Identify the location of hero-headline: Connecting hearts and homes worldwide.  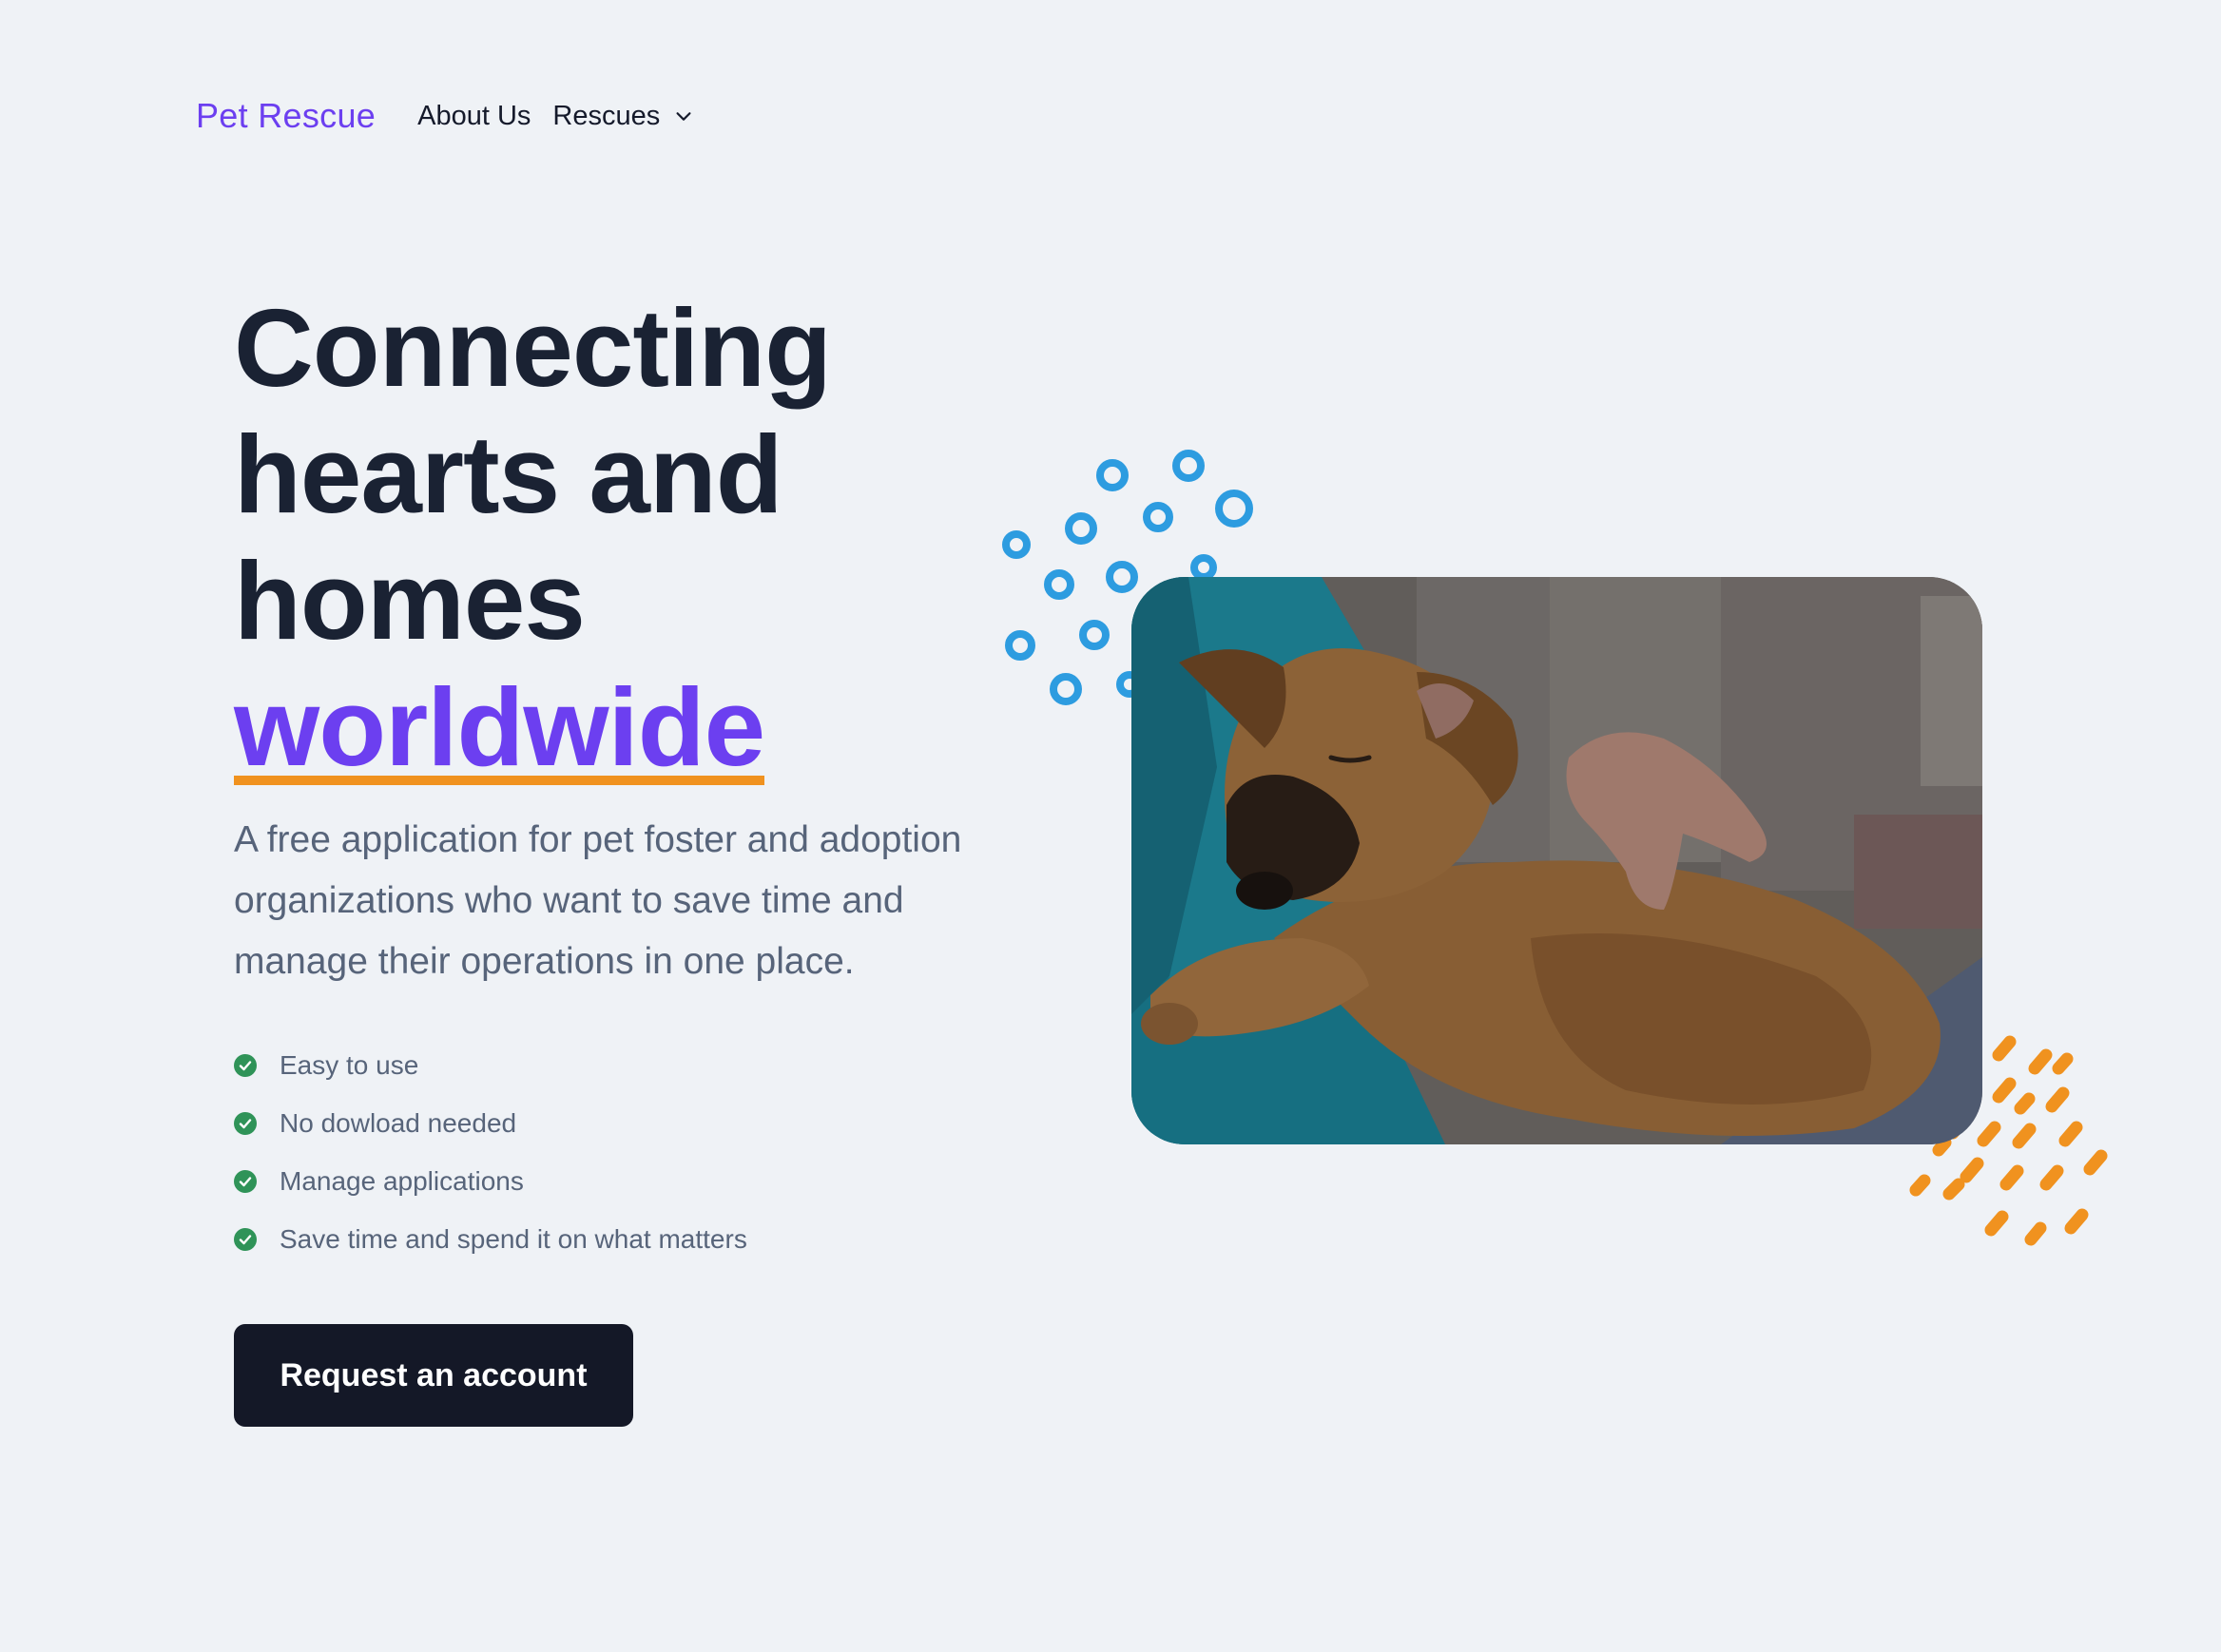
(652, 538).